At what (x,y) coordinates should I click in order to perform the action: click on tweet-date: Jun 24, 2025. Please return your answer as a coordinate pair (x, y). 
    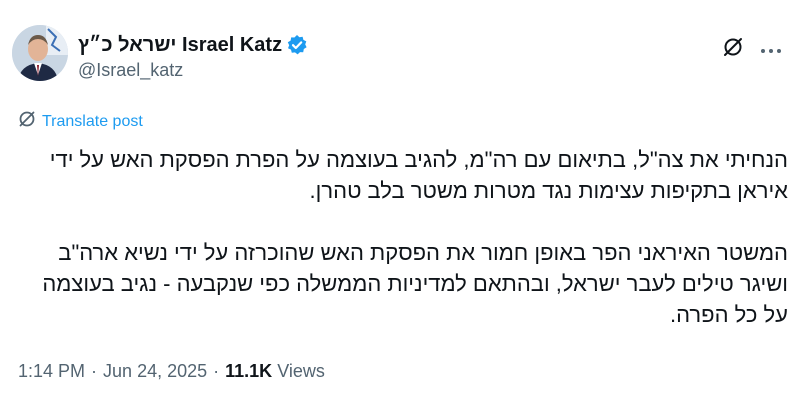
    Looking at the image, I should click on (155, 371).